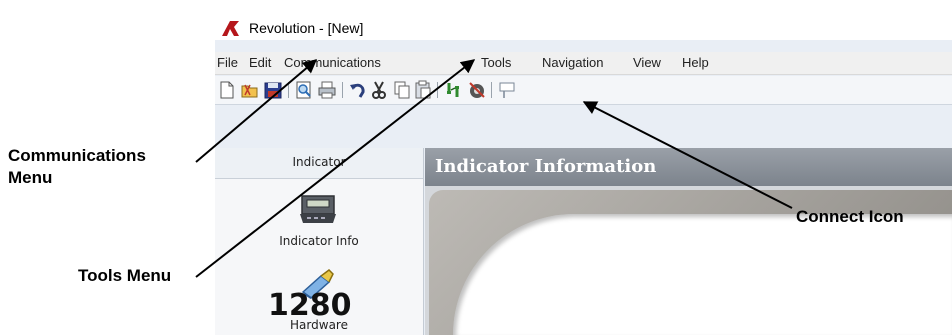 This screenshot has height=335, width=952. I want to click on undo-icon, so click(358, 90).